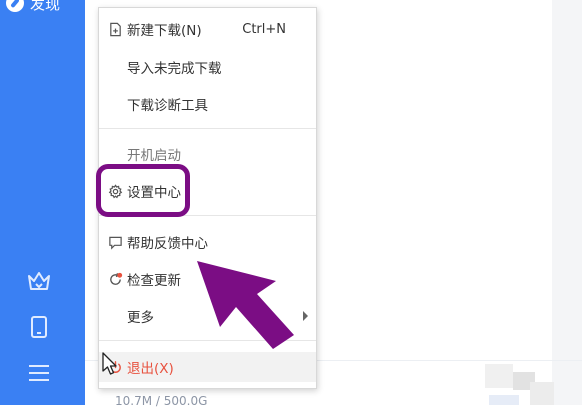  Describe the element at coordinates (264, 29) in the screenshot. I see `shortcut-label: Ctrl+N` at that location.